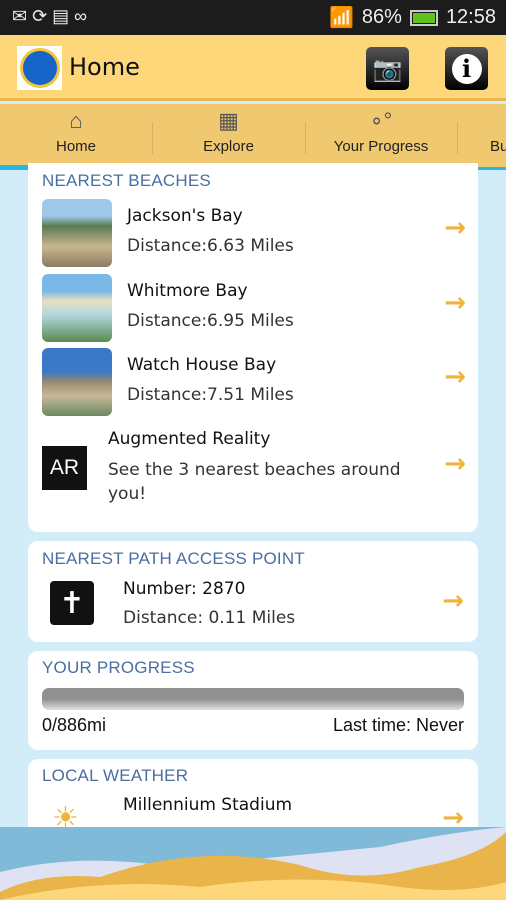 This screenshot has height=900, width=506. What do you see at coordinates (398, 725) in the screenshot?
I see `last-time: Last time: Never` at bounding box center [398, 725].